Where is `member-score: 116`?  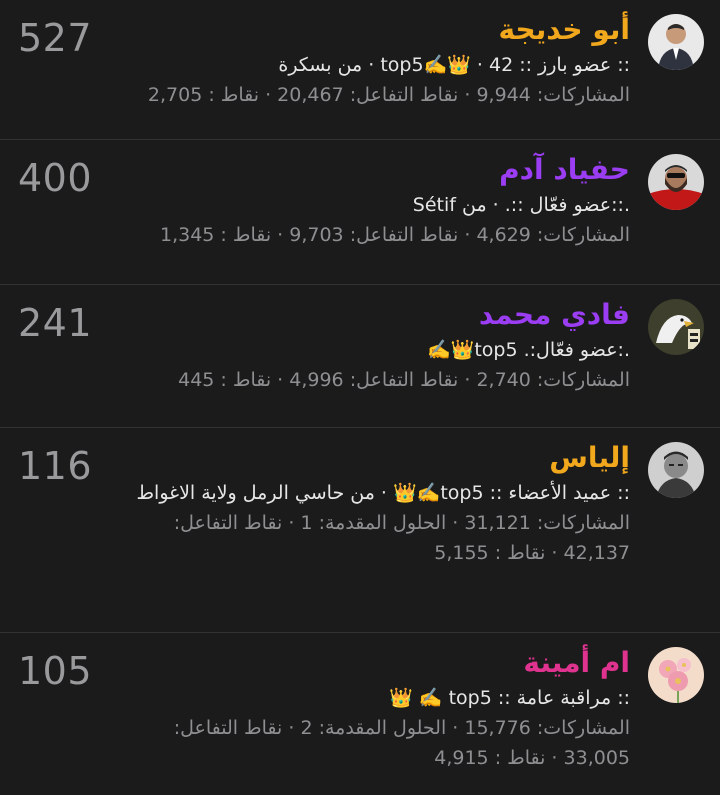 member-score: 116 is located at coordinates (55, 466).